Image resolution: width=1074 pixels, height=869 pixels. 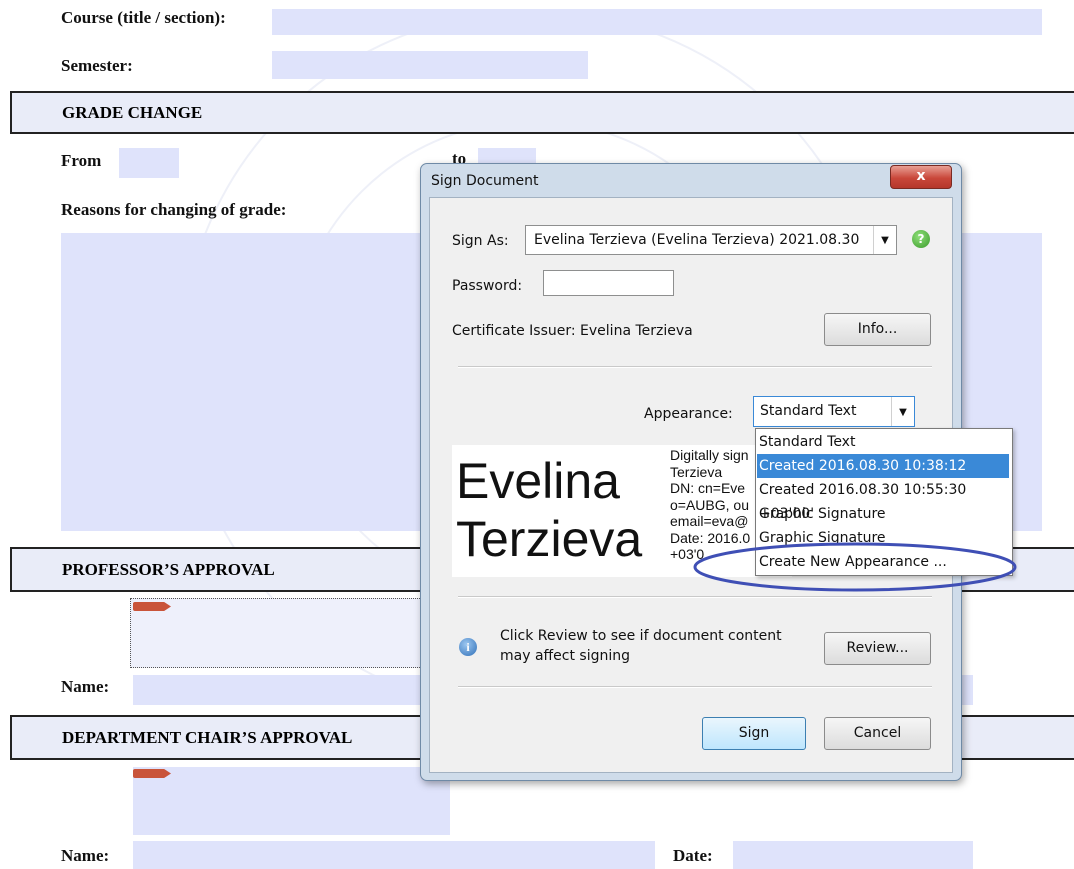 What do you see at coordinates (85, 686) in the screenshot?
I see `name-label-1: Name:` at bounding box center [85, 686].